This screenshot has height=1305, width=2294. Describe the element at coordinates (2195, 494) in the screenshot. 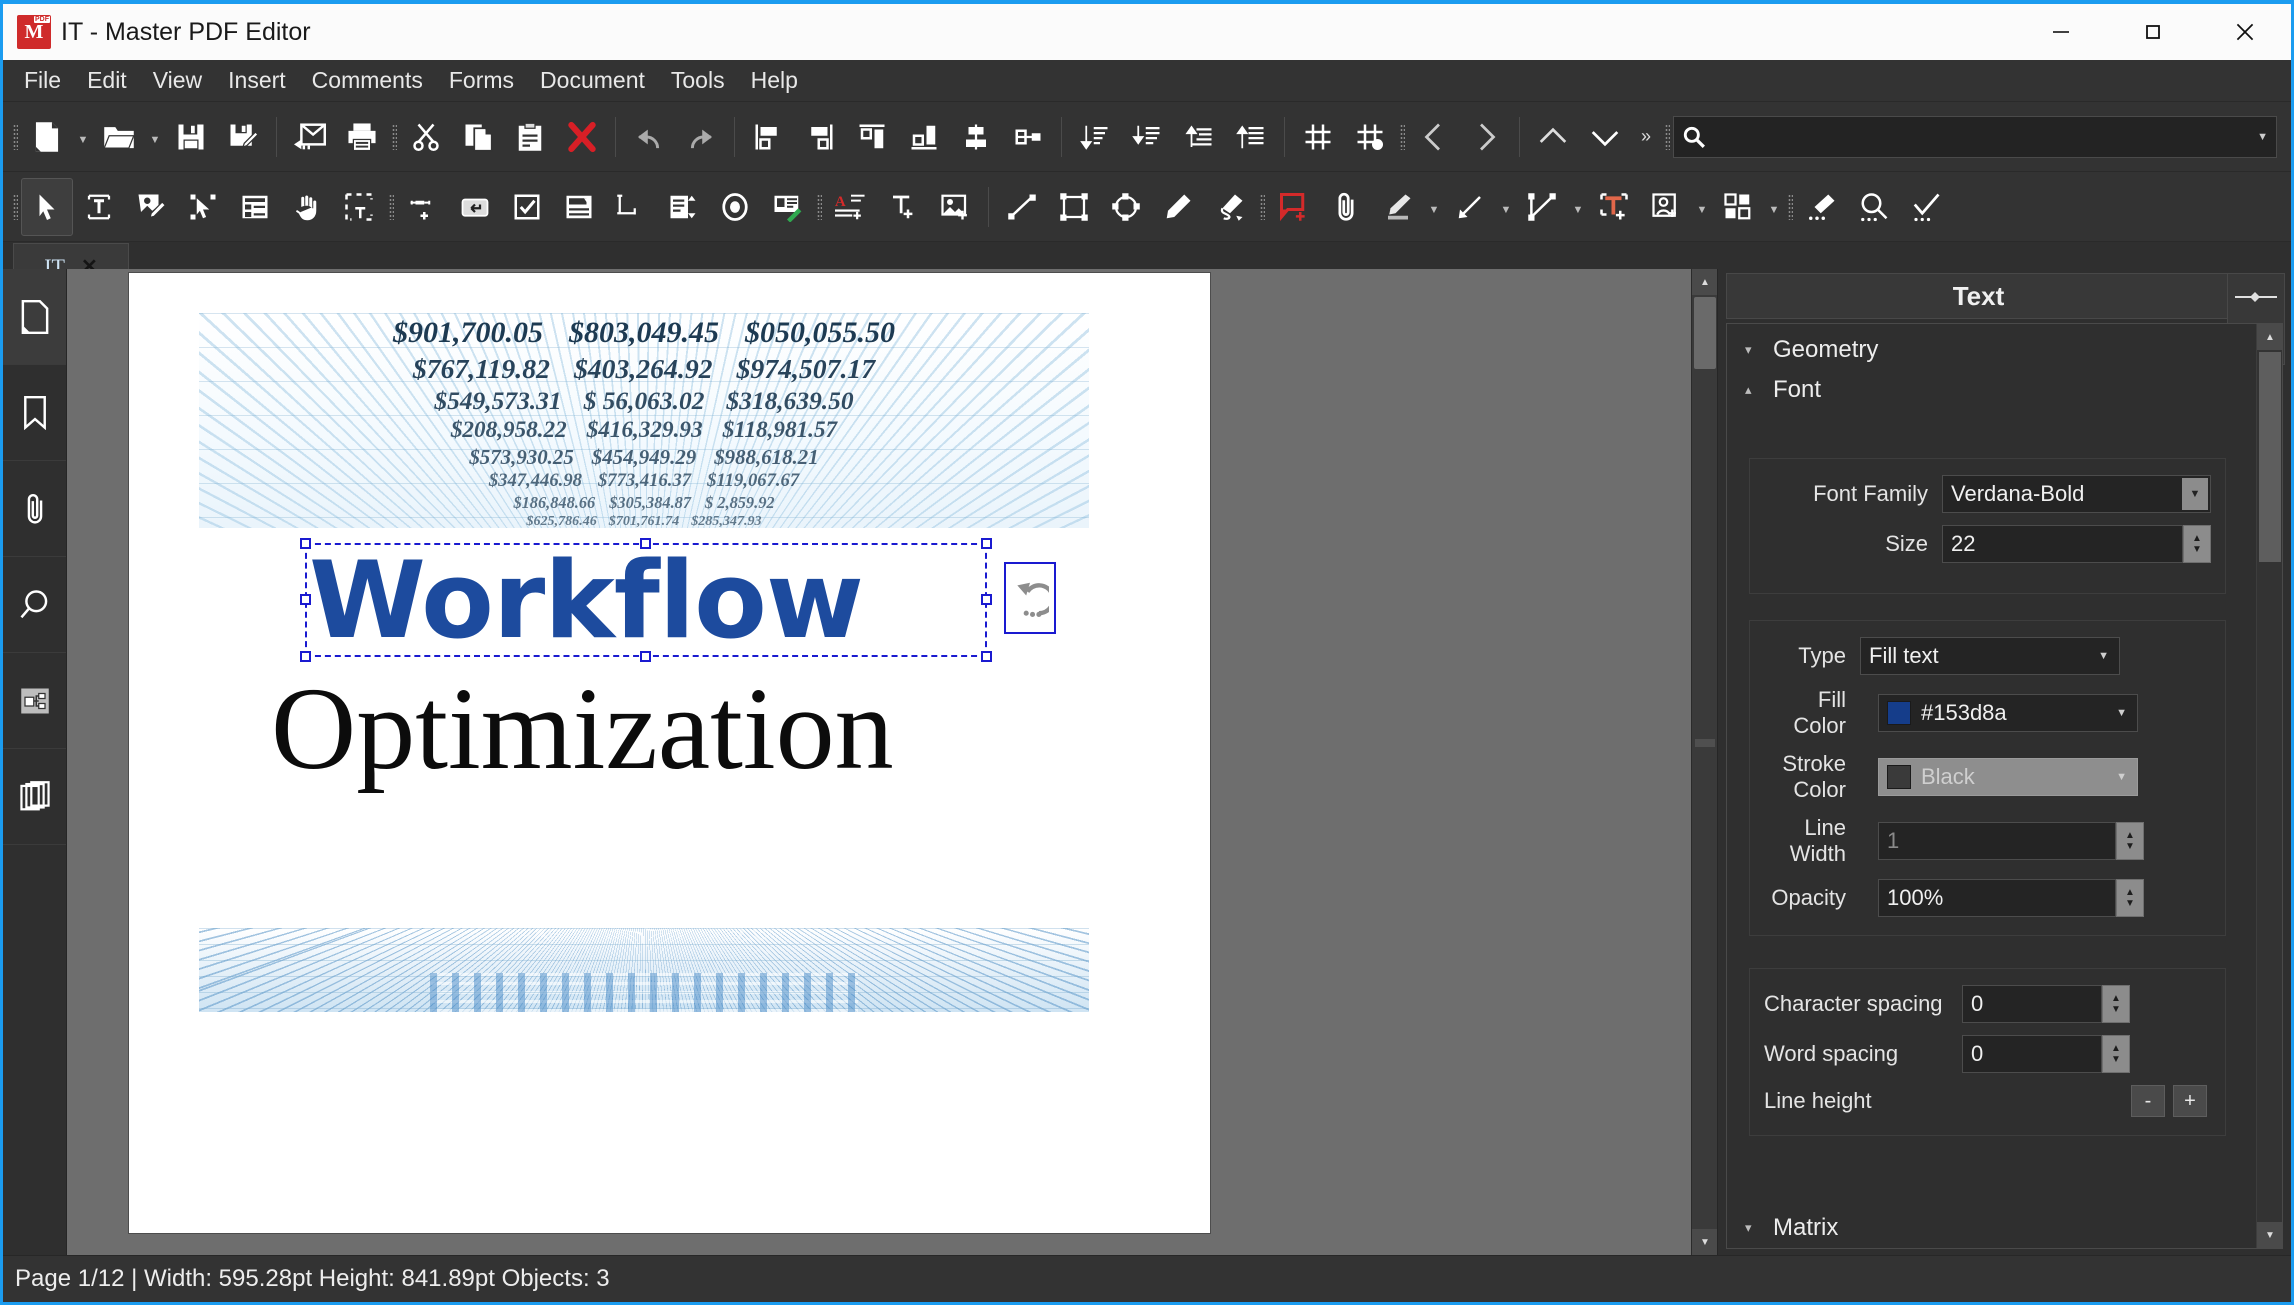

I see `font-family-dropdown-icon: ▼` at that location.